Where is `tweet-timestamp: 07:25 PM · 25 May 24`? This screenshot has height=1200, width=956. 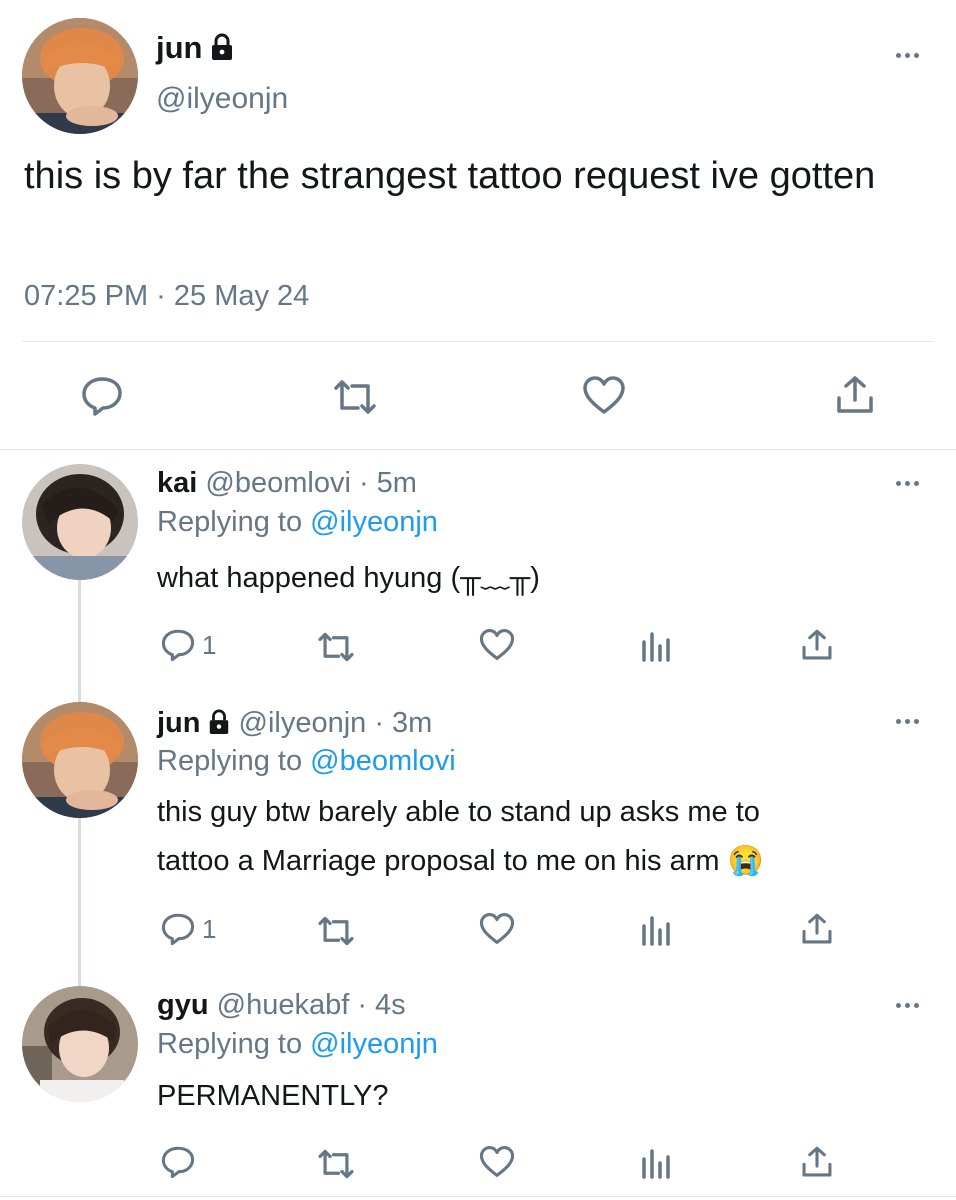
tweet-timestamp: 07:25 PM · 25 May 24 is located at coordinates (167, 296).